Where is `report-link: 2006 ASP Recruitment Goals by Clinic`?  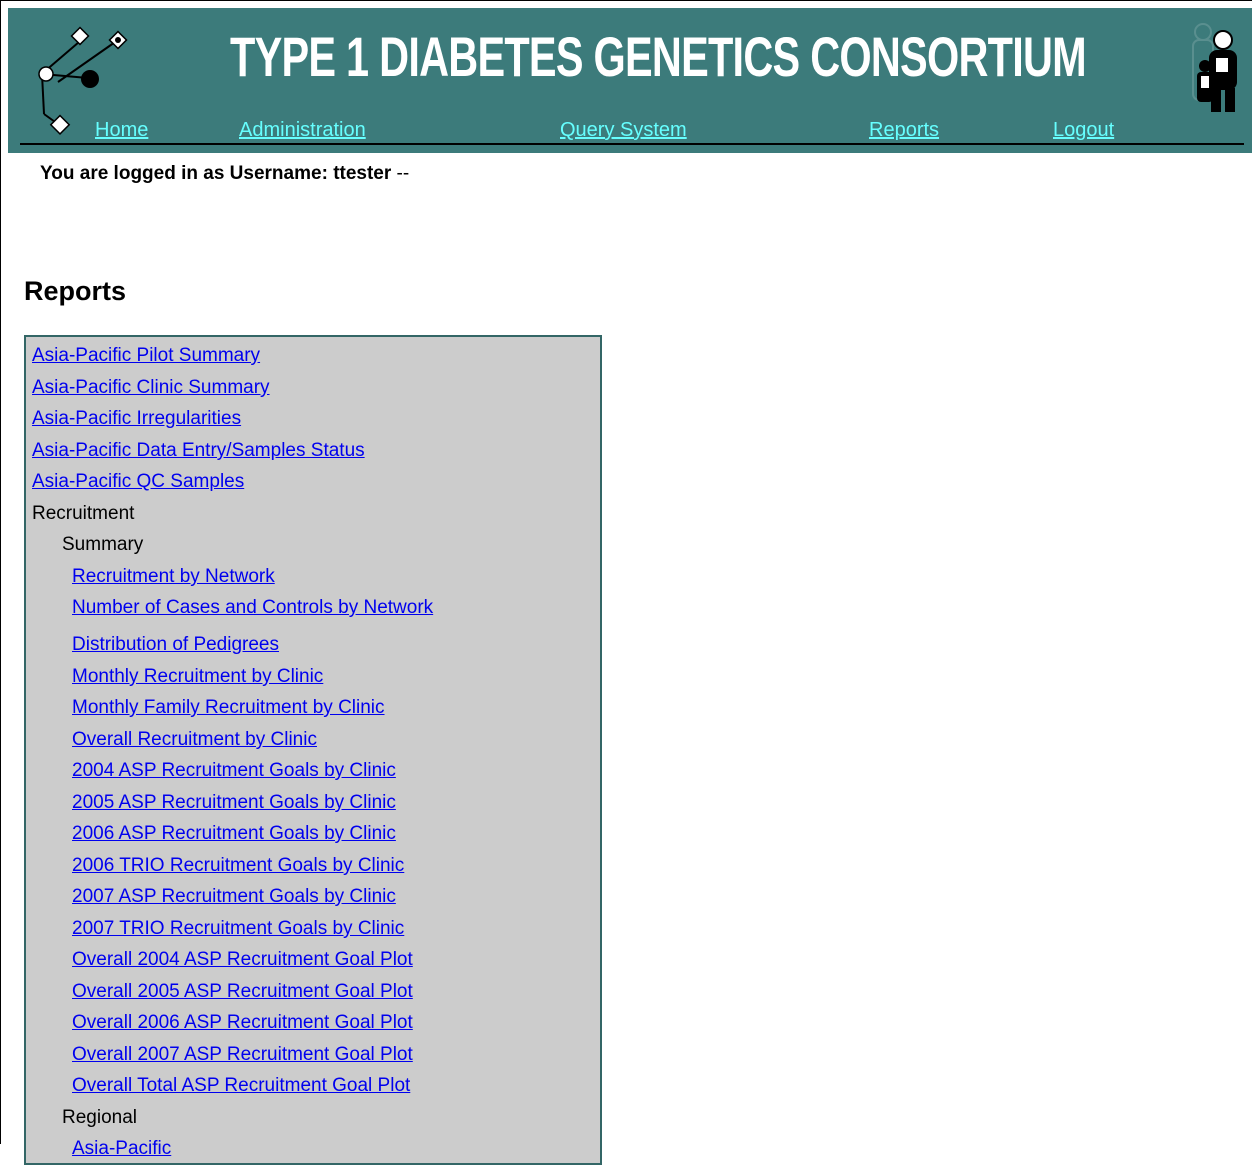 report-link: 2006 ASP Recruitment Goals by Clinic is located at coordinates (234, 834).